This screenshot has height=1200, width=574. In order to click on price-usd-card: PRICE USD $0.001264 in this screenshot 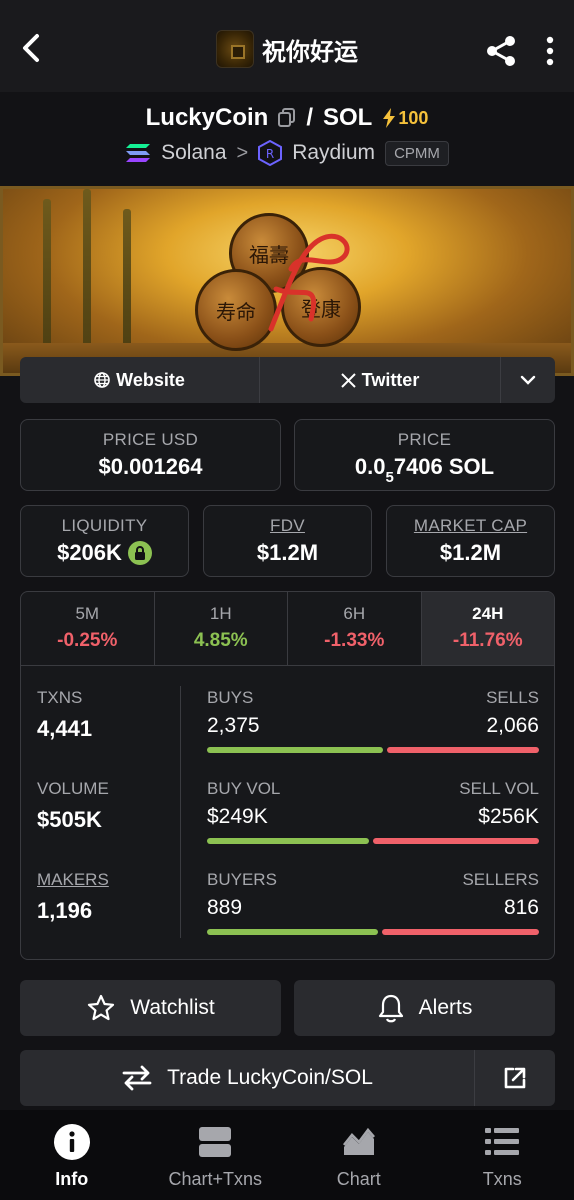, I will do `click(150, 455)`.